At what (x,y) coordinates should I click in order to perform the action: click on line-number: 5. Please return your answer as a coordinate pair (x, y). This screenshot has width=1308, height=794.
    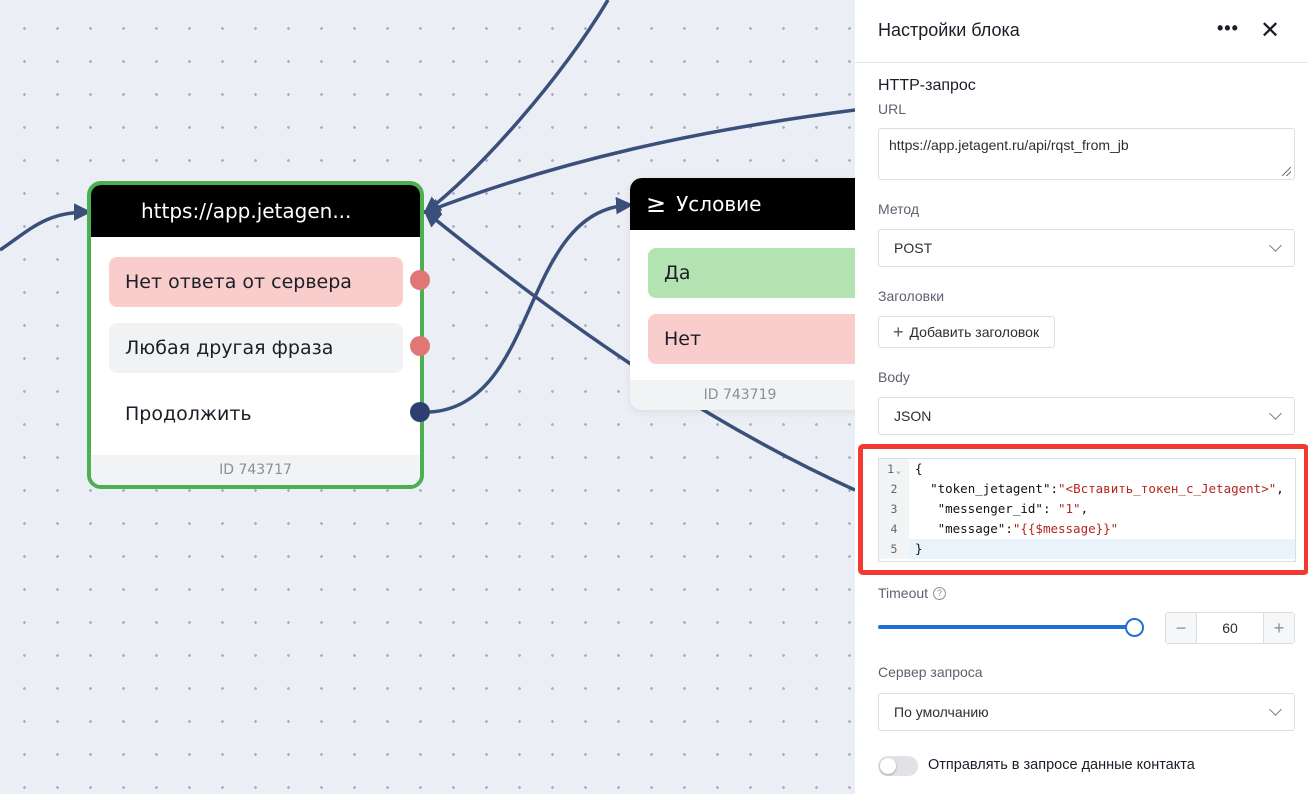
    Looking at the image, I should click on (894, 549).